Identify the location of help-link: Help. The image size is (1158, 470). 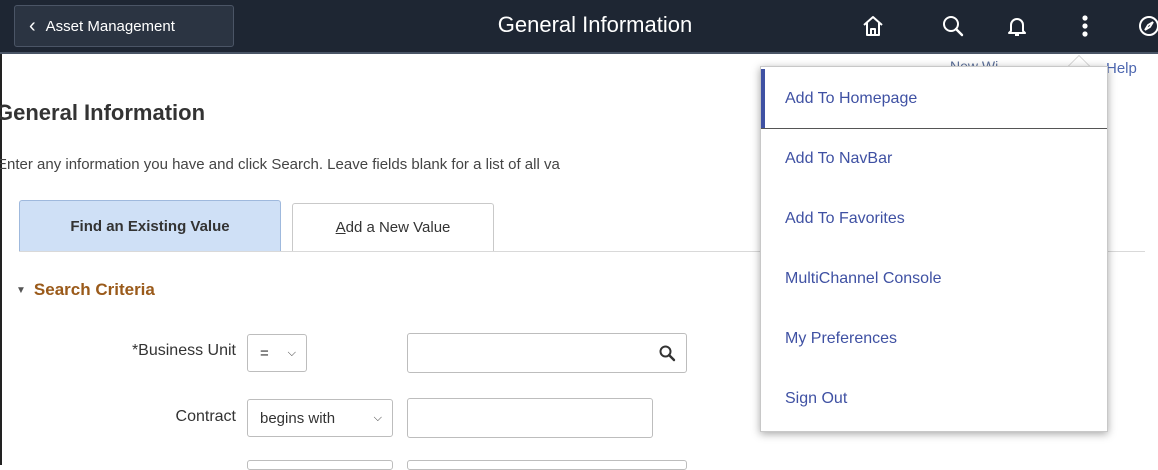
(1121, 68).